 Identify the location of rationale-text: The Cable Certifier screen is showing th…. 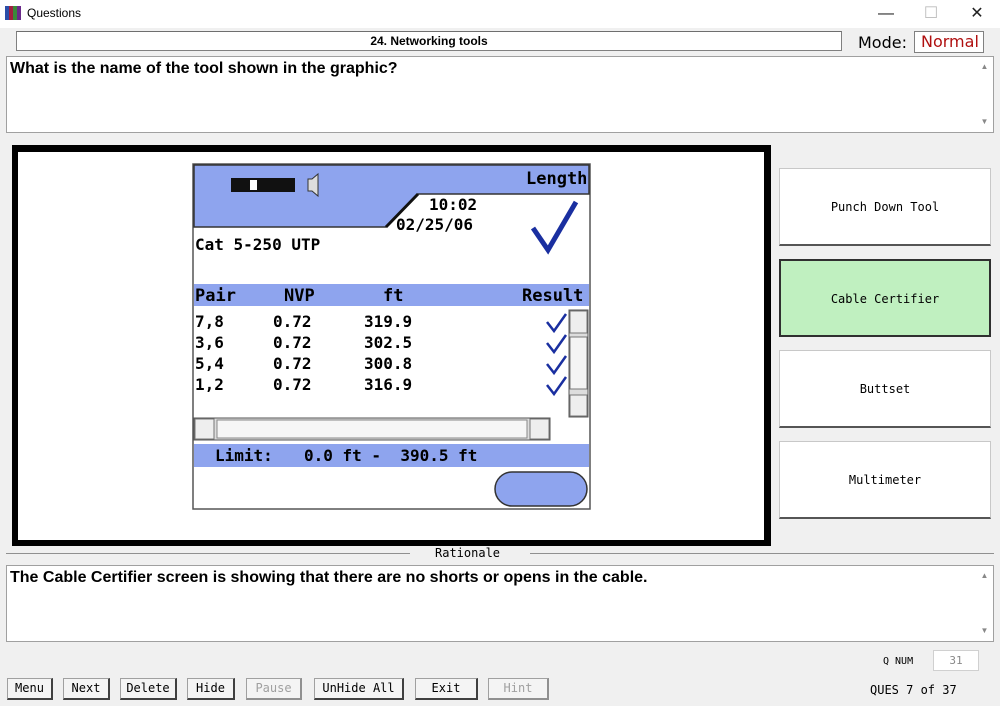
(329, 577).